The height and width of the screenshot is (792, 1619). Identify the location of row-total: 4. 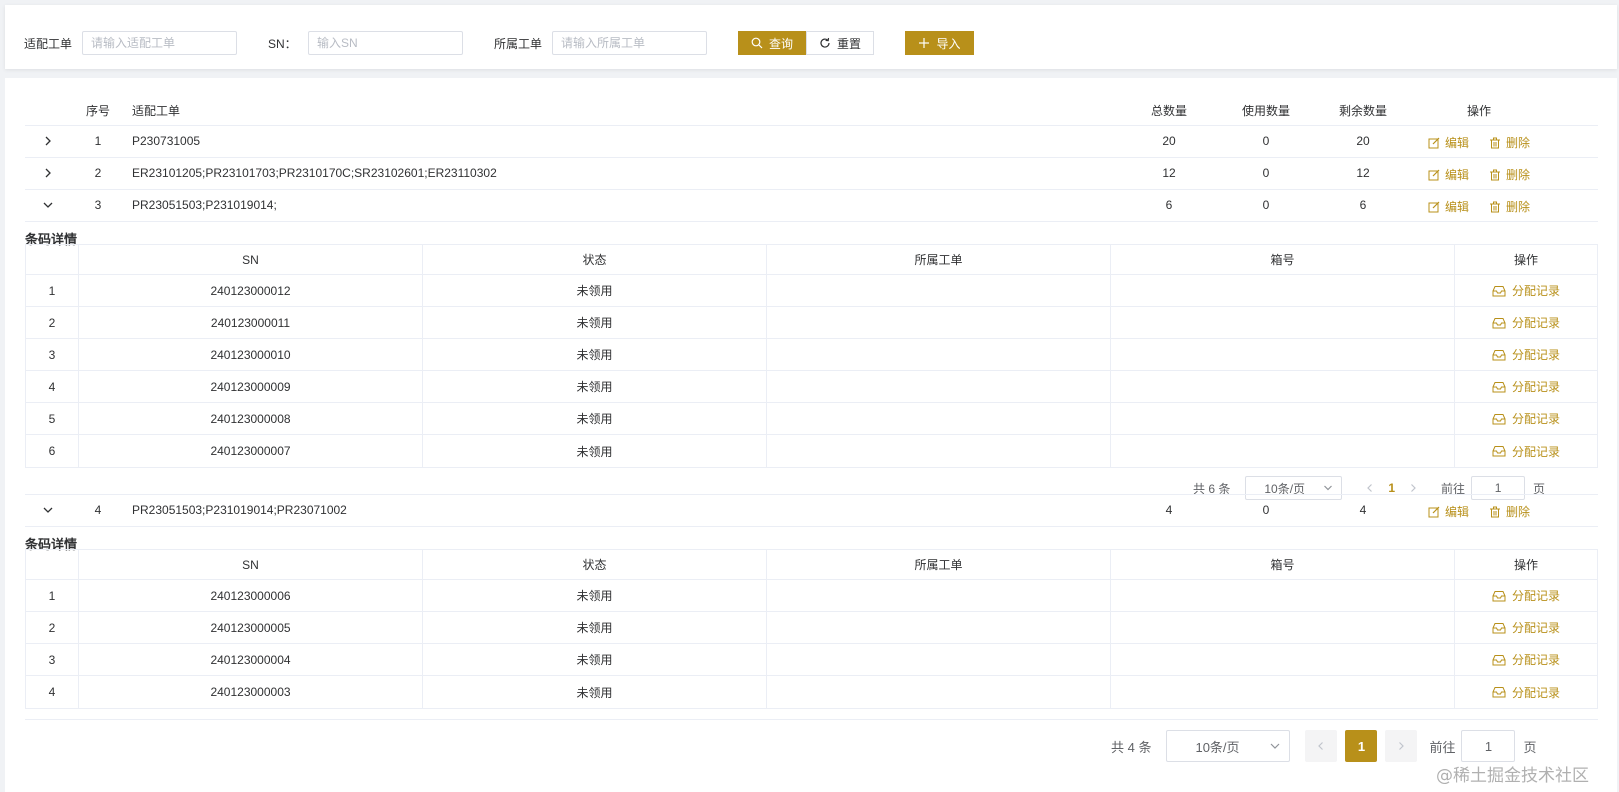
(1169, 510).